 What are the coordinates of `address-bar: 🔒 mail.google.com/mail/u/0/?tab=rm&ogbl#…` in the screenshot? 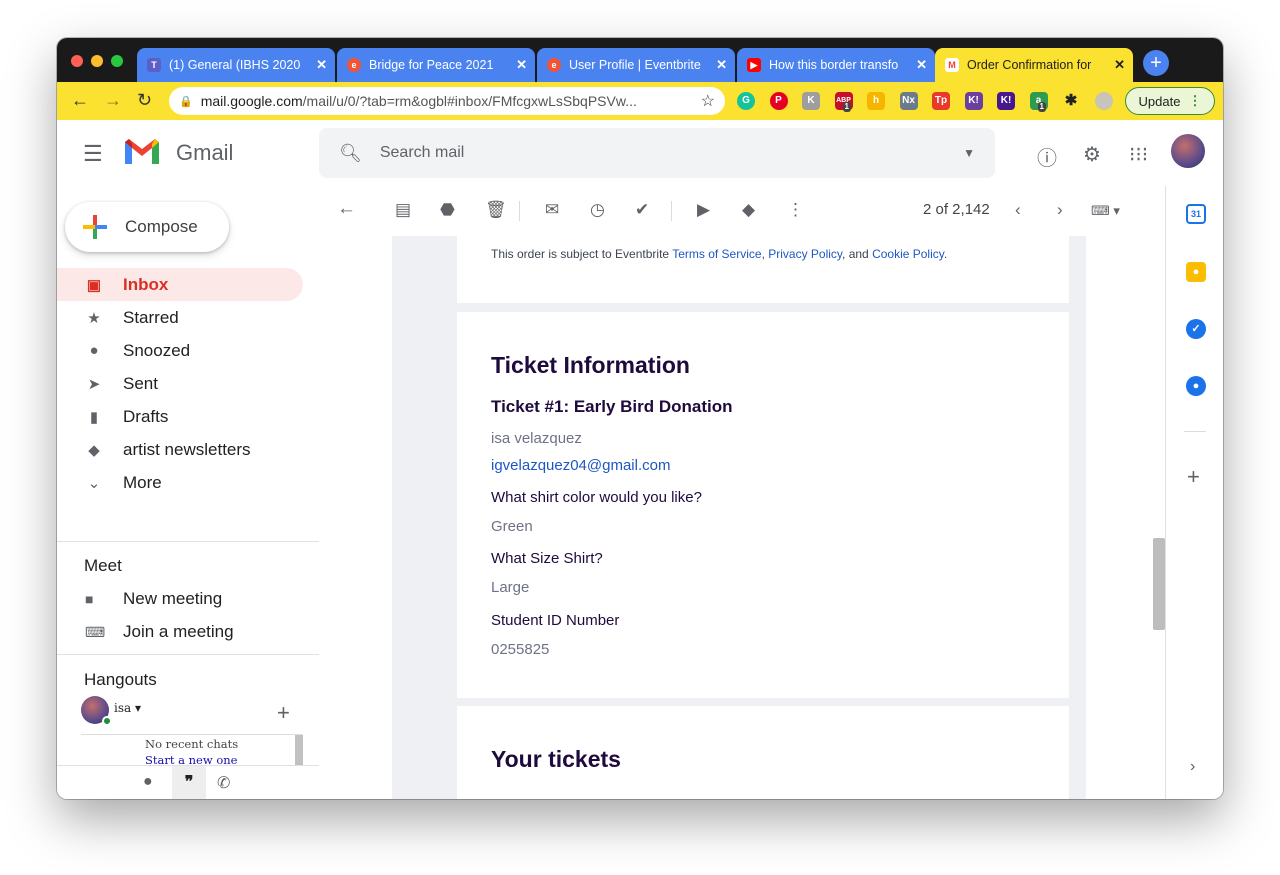 It's located at (447, 101).